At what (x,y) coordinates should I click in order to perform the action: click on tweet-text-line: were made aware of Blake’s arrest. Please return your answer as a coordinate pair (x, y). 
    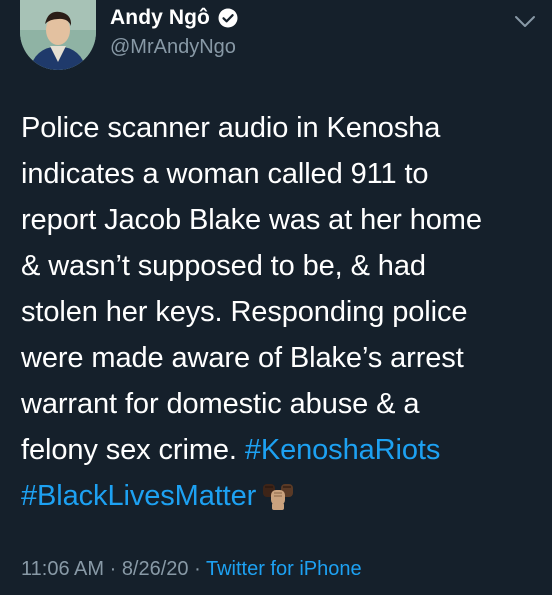
    Looking at the image, I should click on (242, 358).